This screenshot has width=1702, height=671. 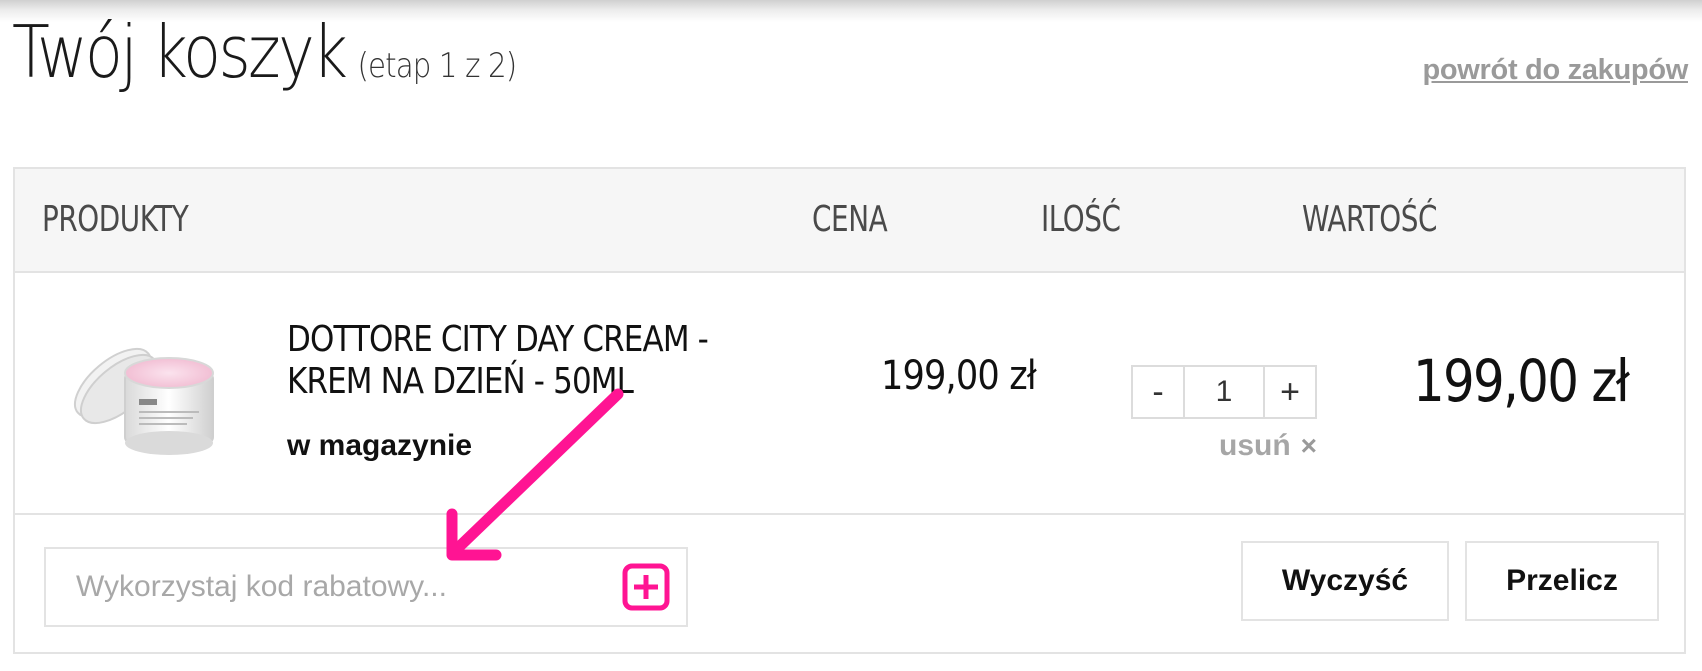 I want to click on cream-jar-image, so click(x=144, y=401).